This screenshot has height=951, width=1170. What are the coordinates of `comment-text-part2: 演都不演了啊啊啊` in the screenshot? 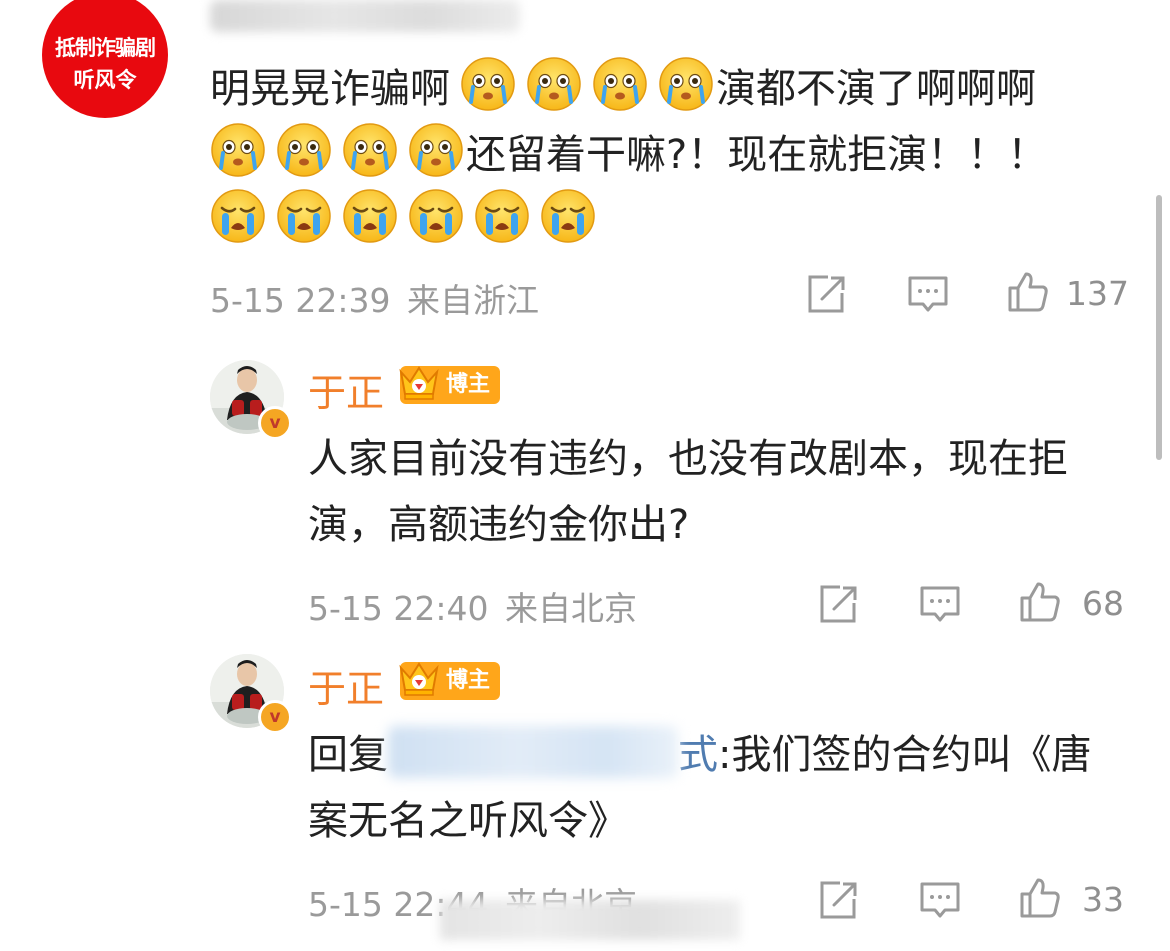 It's located at (876, 89).